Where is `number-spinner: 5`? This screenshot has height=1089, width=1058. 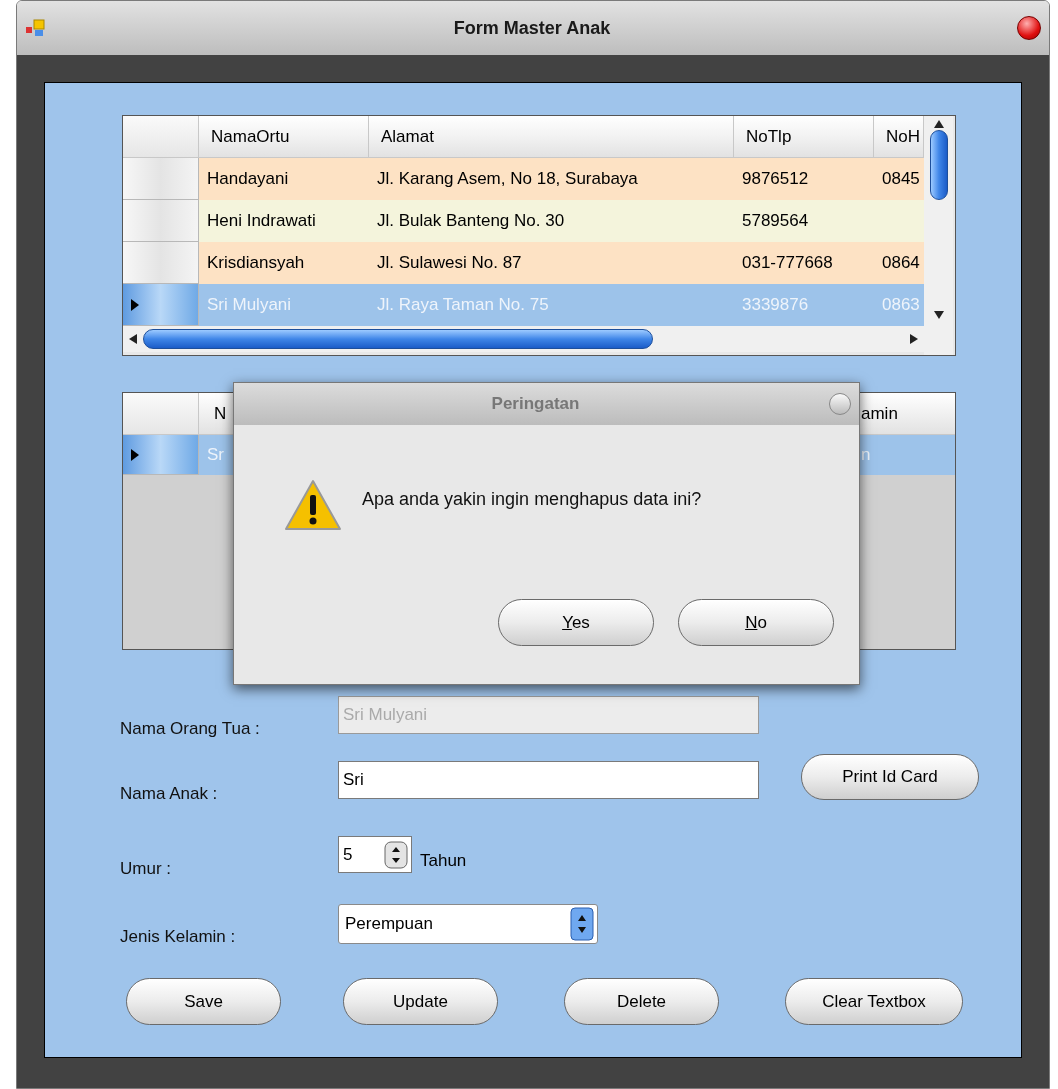
number-spinner: 5 is located at coordinates (375, 854).